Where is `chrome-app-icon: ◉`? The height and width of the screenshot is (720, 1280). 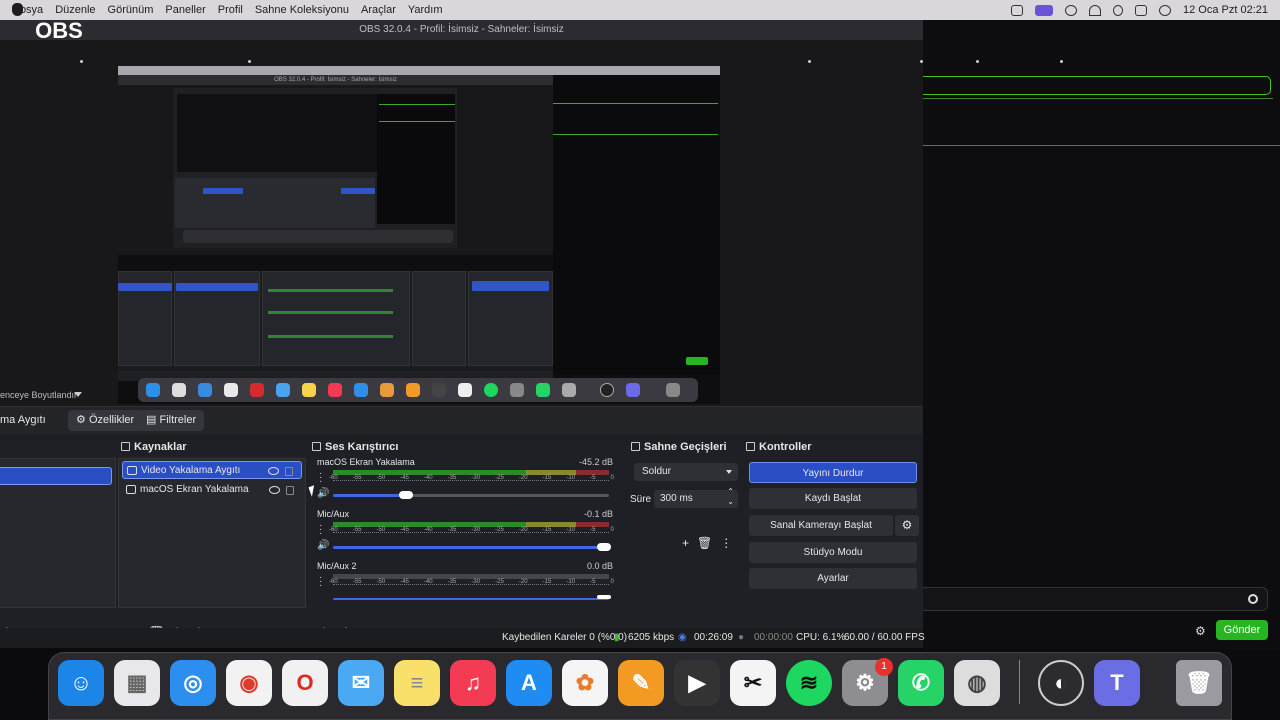
chrome-app-icon: ◉ is located at coordinates (249, 683).